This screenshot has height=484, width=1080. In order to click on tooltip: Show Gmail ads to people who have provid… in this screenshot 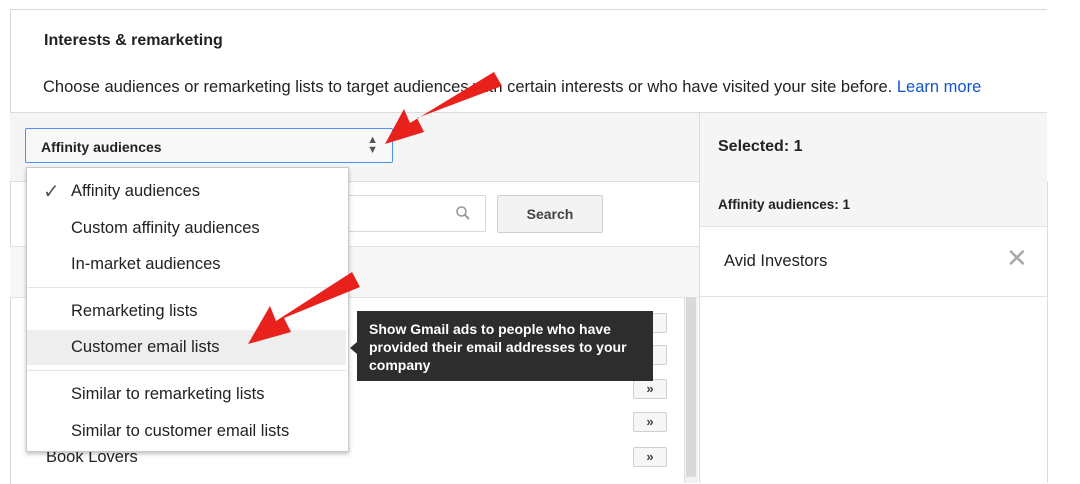, I will do `click(505, 346)`.